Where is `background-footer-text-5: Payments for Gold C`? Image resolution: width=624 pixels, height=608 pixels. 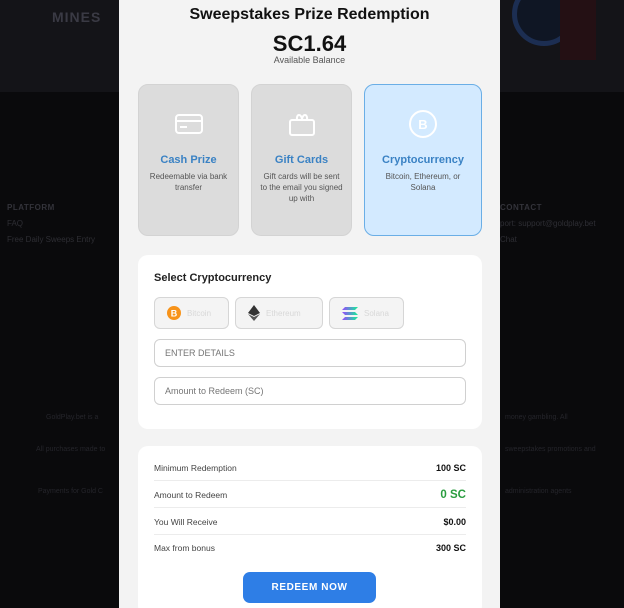 background-footer-text-5: Payments for Gold C is located at coordinates (70, 491).